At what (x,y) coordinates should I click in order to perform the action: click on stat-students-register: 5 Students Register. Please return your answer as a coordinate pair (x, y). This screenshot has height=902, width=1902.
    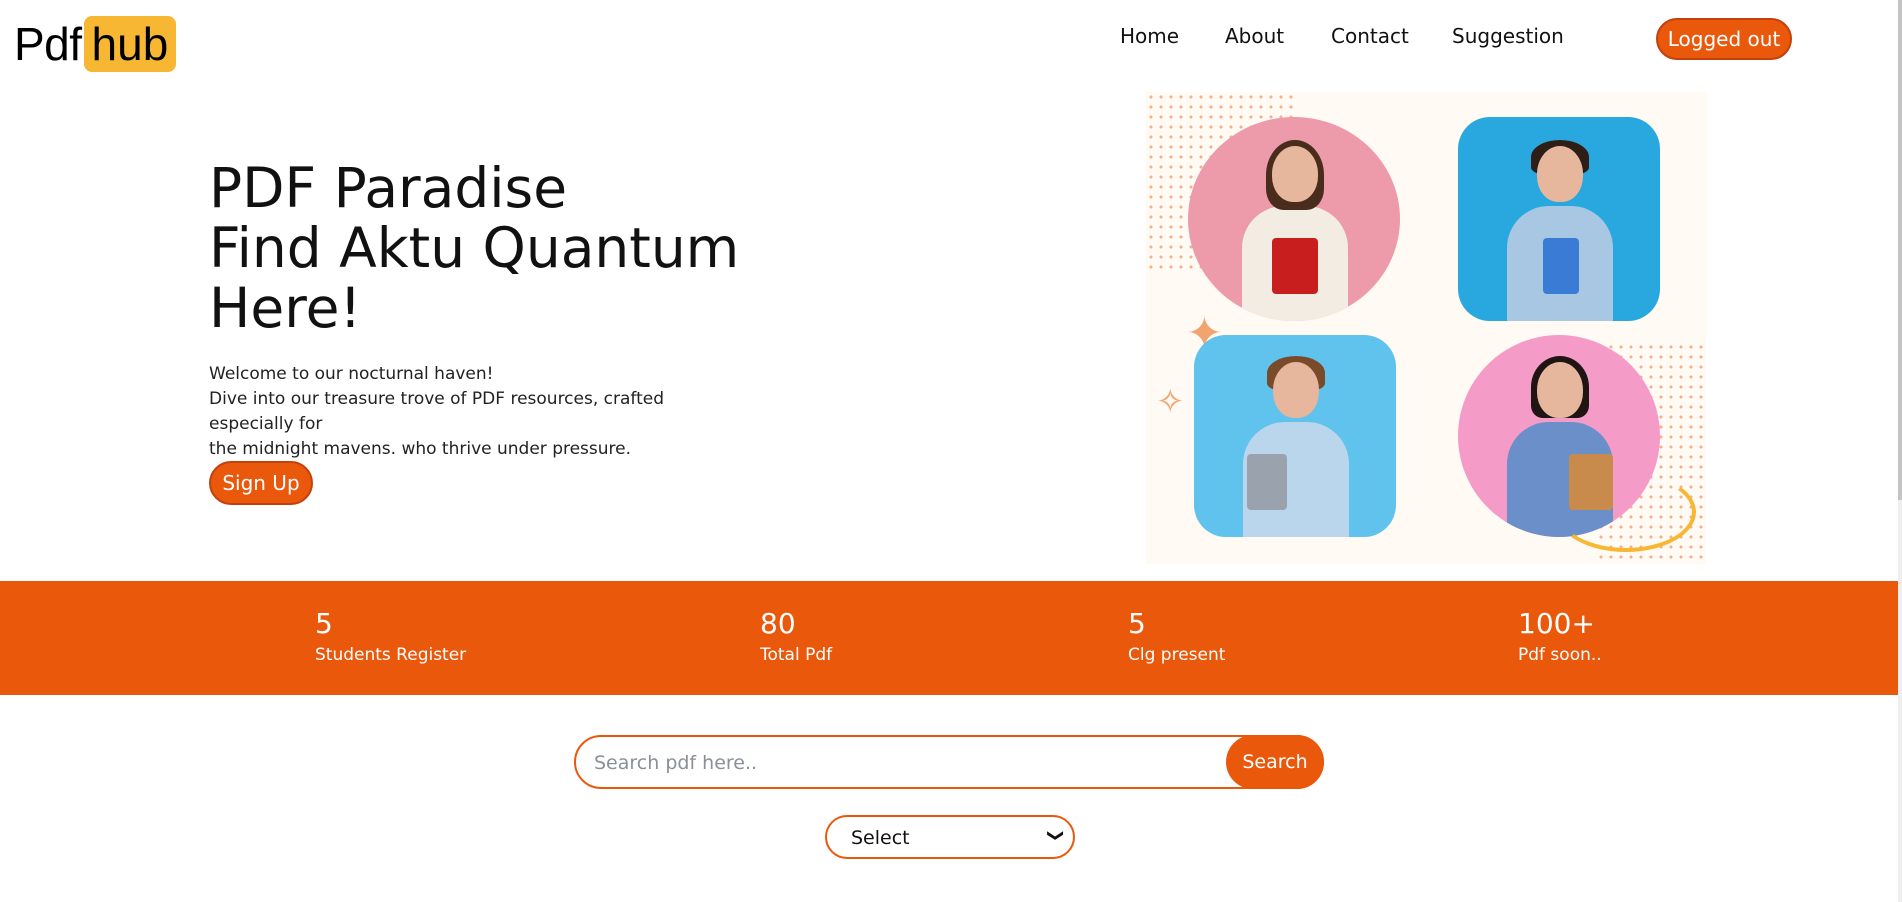
    Looking at the image, I should click on (390, 637).